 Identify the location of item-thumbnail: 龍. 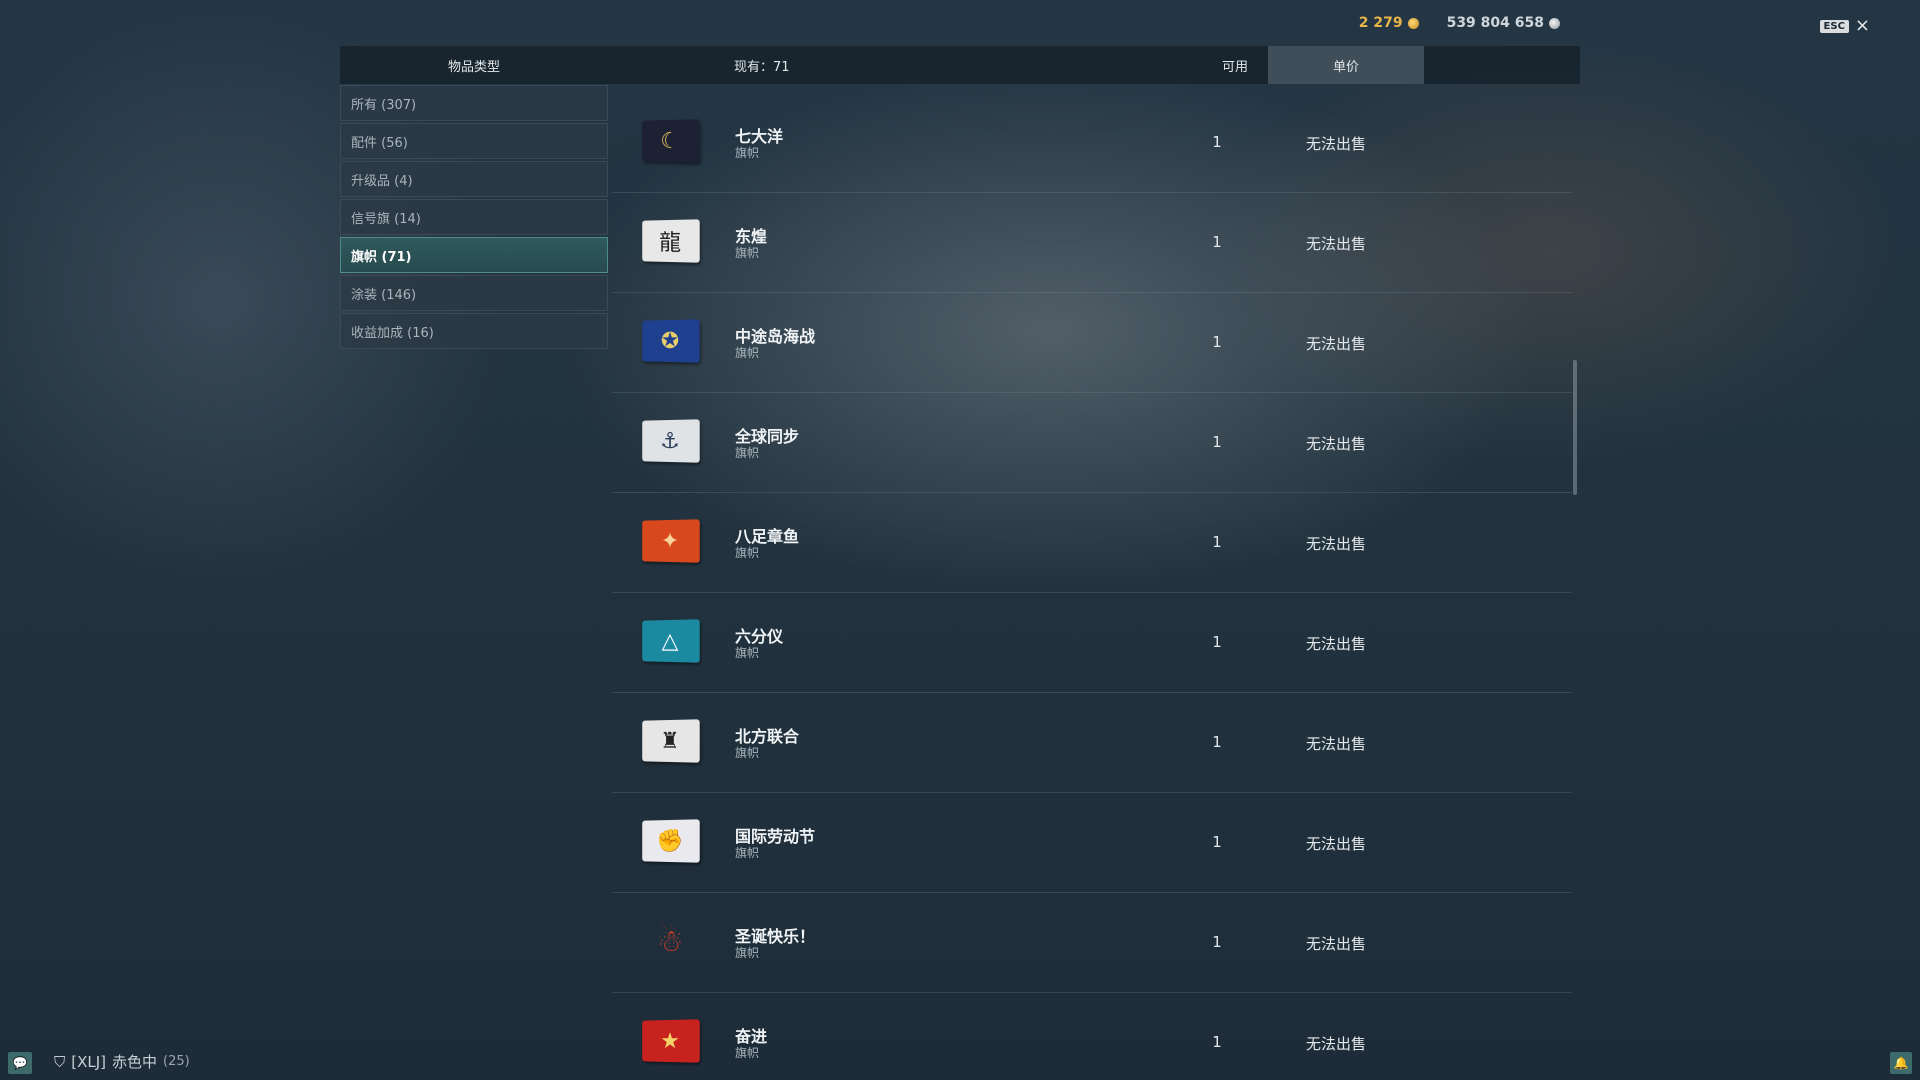
(670, 241).